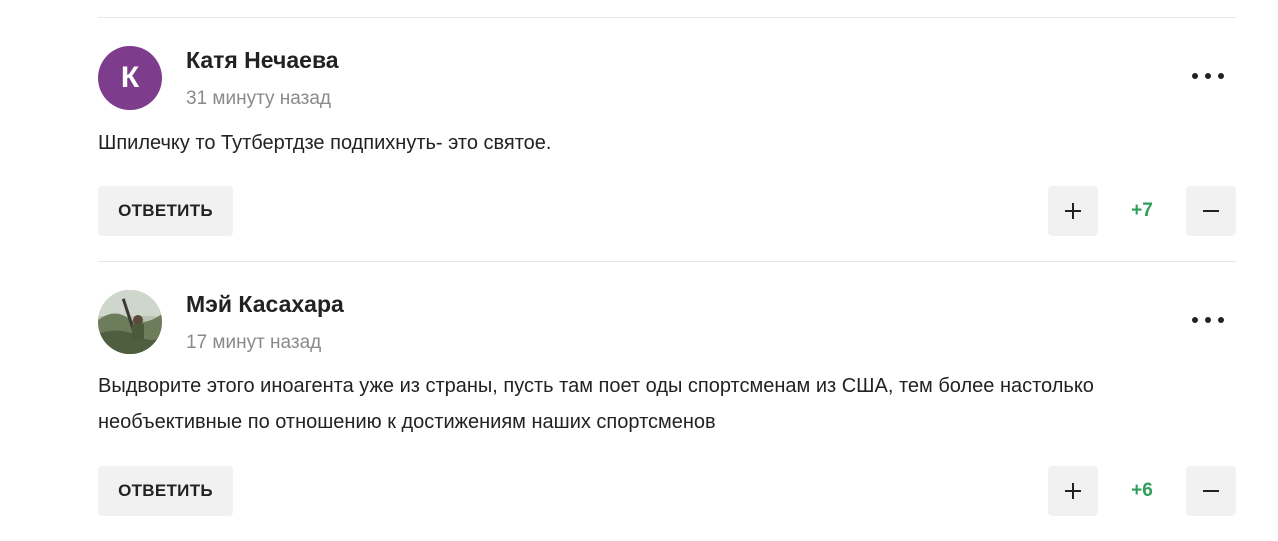  I want to click on comment-score: +7, so click(1142, 210).